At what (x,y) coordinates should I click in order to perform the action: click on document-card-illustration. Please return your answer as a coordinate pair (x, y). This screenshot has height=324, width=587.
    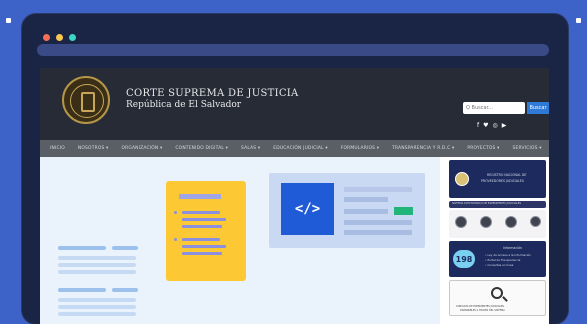
    Looking at the image, I should click on (206, 231).